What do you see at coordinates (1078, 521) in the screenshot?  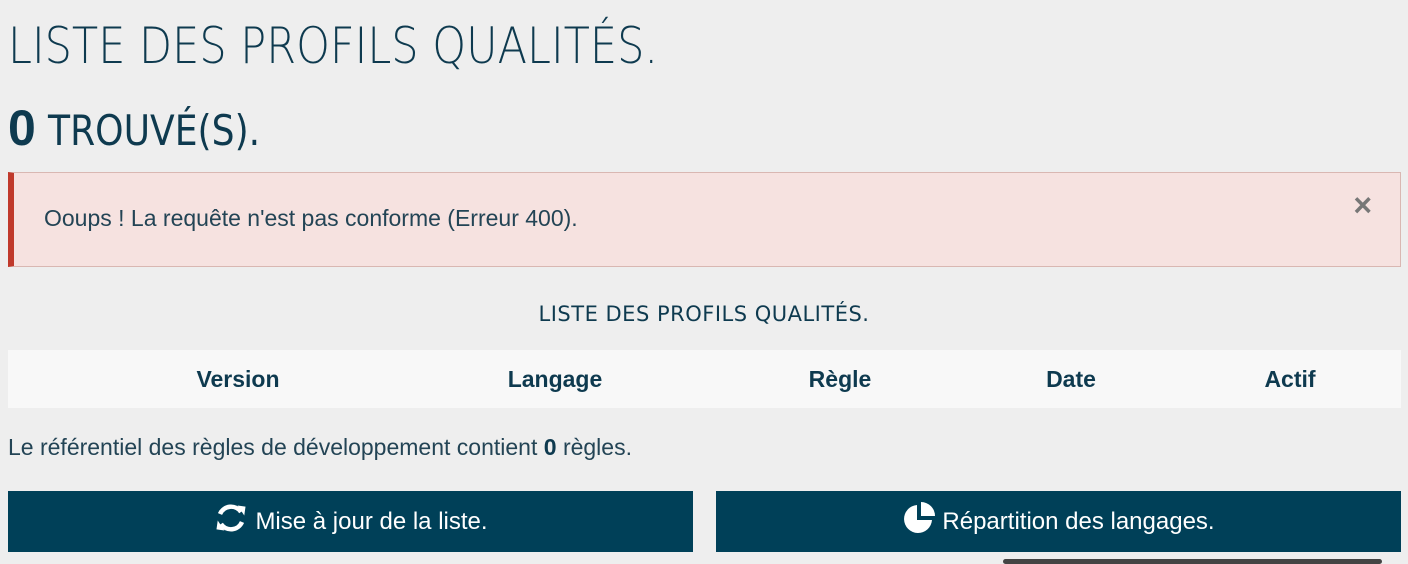 I see `language-distribution-label: Répartition des langages.` at bounding box center [1078, 521].